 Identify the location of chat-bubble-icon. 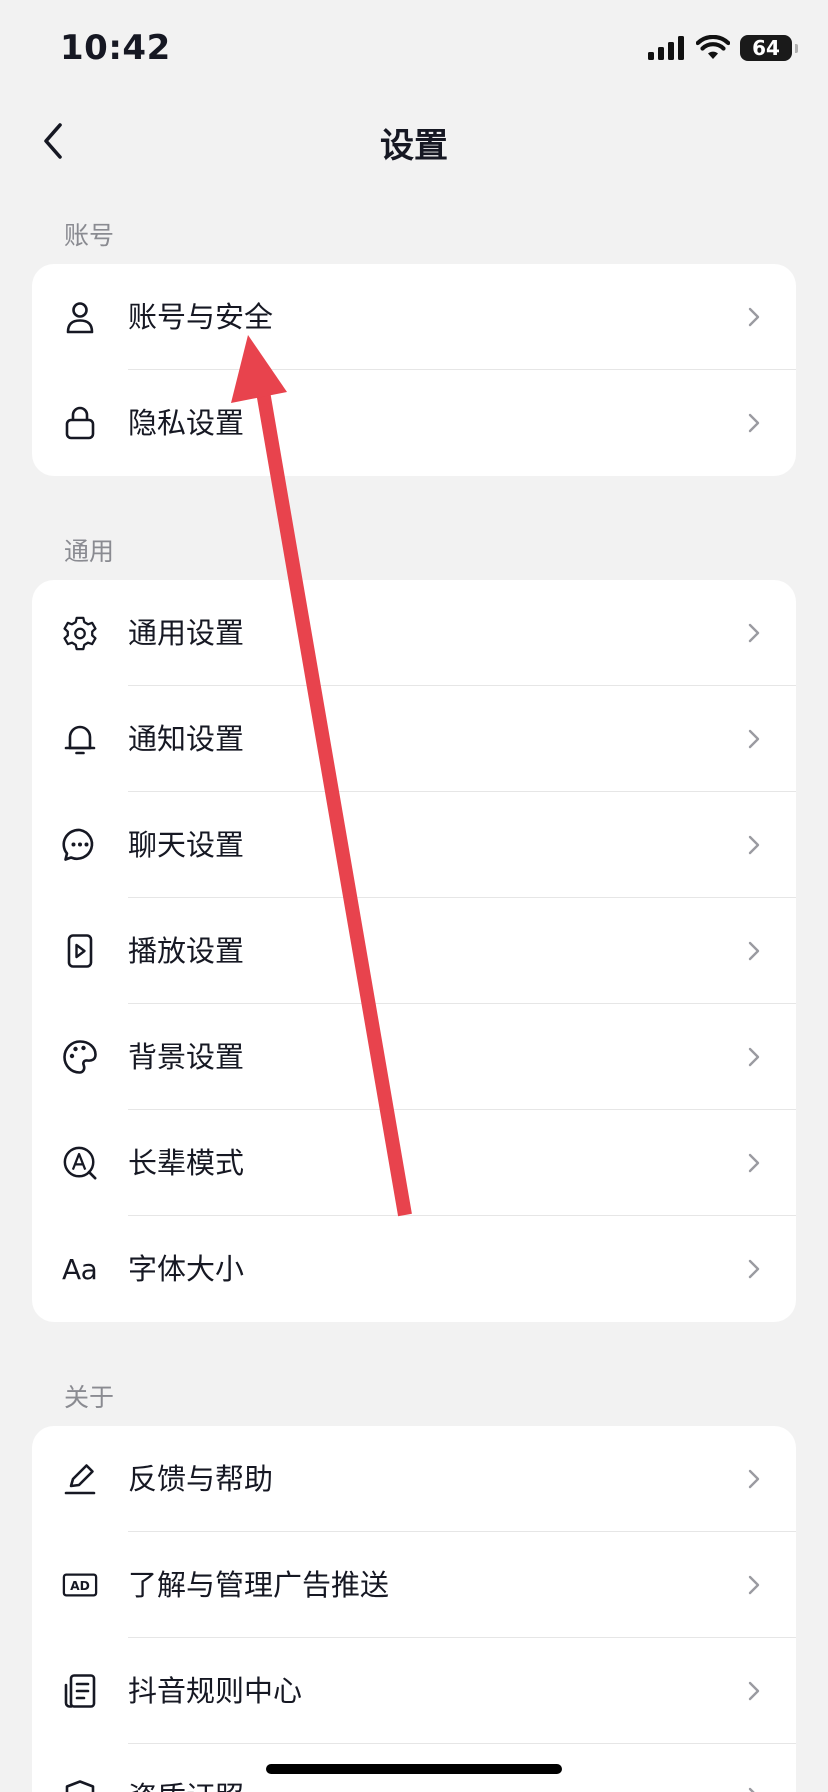
(80, 845).